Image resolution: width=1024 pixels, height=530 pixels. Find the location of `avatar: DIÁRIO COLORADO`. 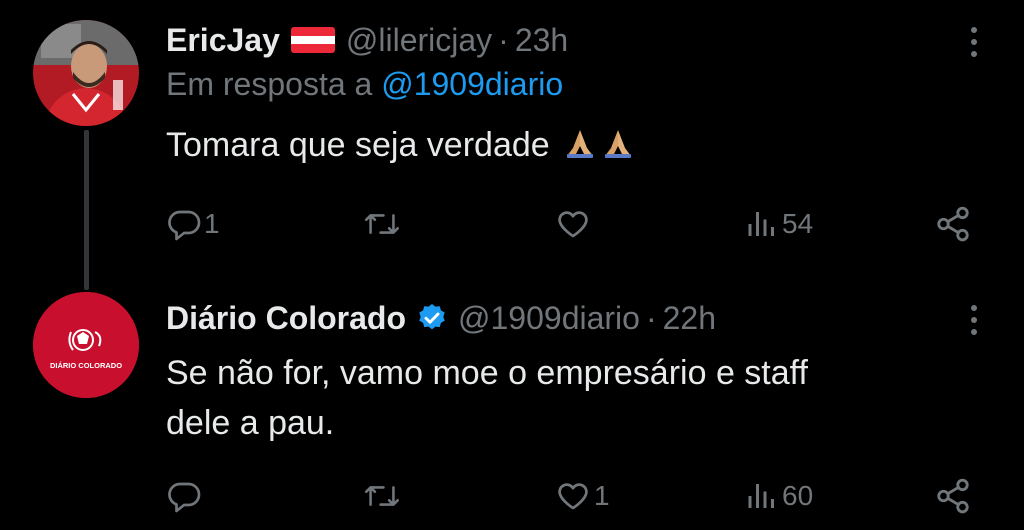

avatar: DIÁRIO COLORADO is located at coordinates (86, 345).